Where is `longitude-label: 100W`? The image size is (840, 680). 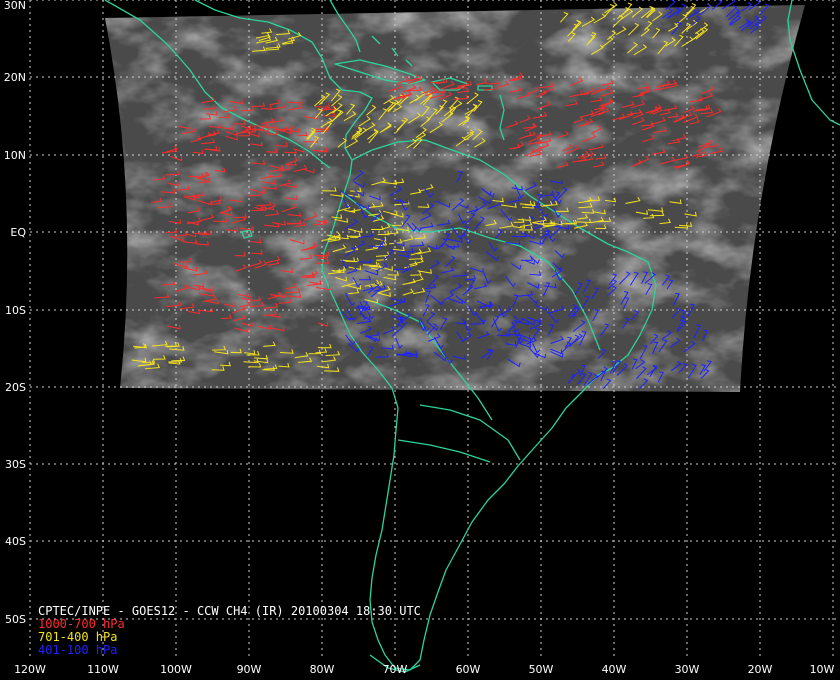 longitude-label: 100W is located at coordinates (176, 669).